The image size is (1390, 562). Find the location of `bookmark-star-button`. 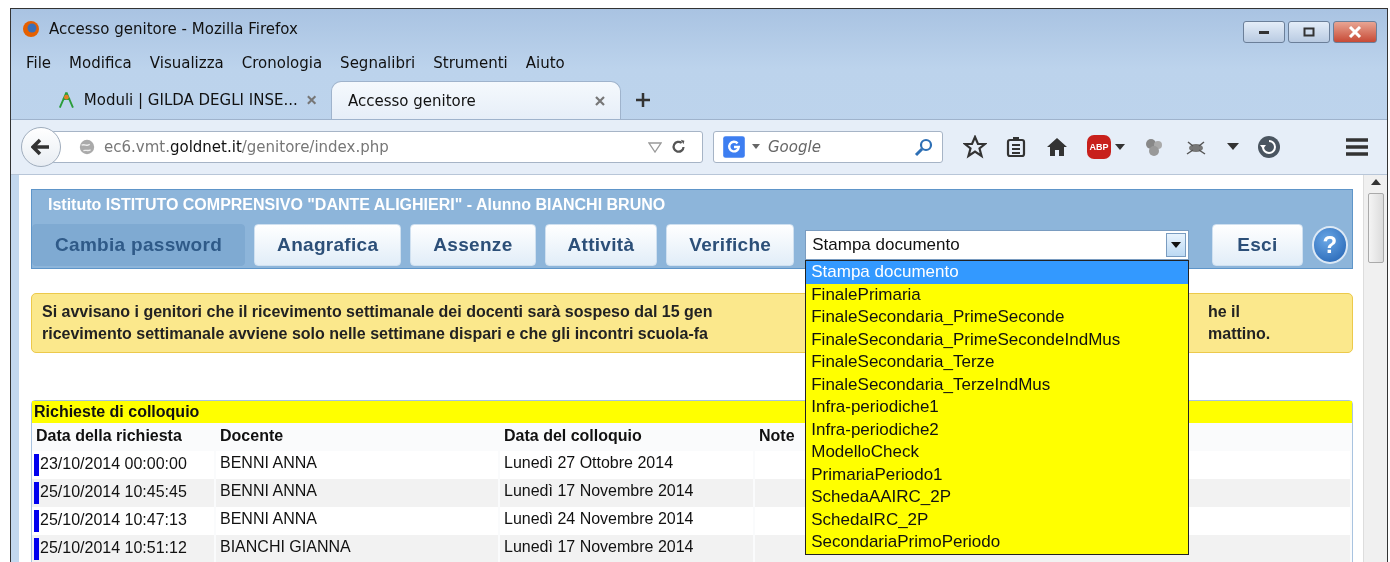

bookmark-star-button is located at coordinates (975, 147).